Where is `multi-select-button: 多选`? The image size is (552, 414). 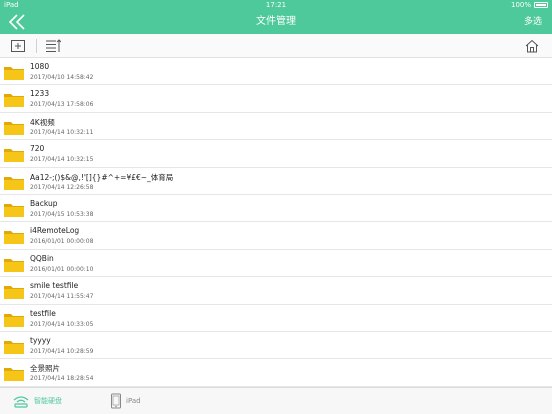
multi-select-button: 多选 is located at coordinates (533, 22).